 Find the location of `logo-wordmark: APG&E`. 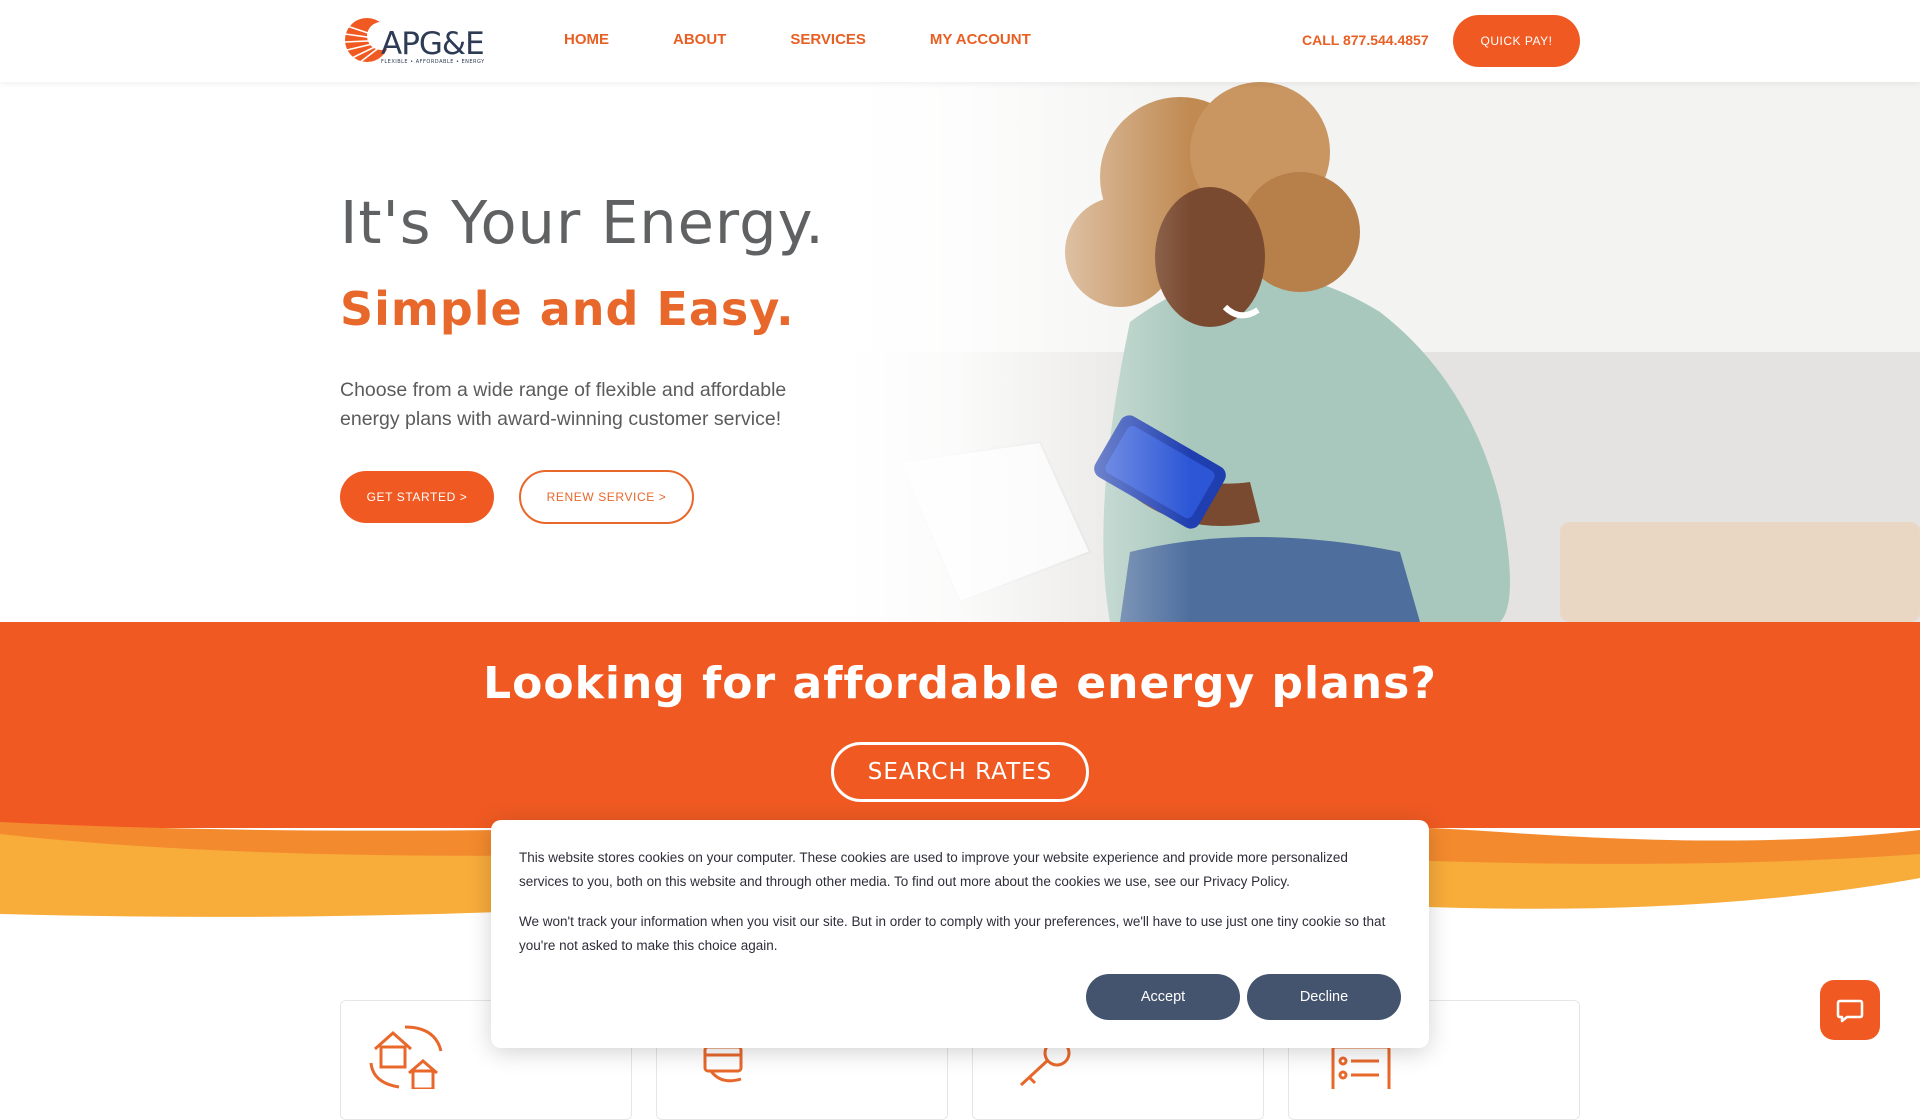

logo-wordmark: APG&E is located at coordinates (433, 44).